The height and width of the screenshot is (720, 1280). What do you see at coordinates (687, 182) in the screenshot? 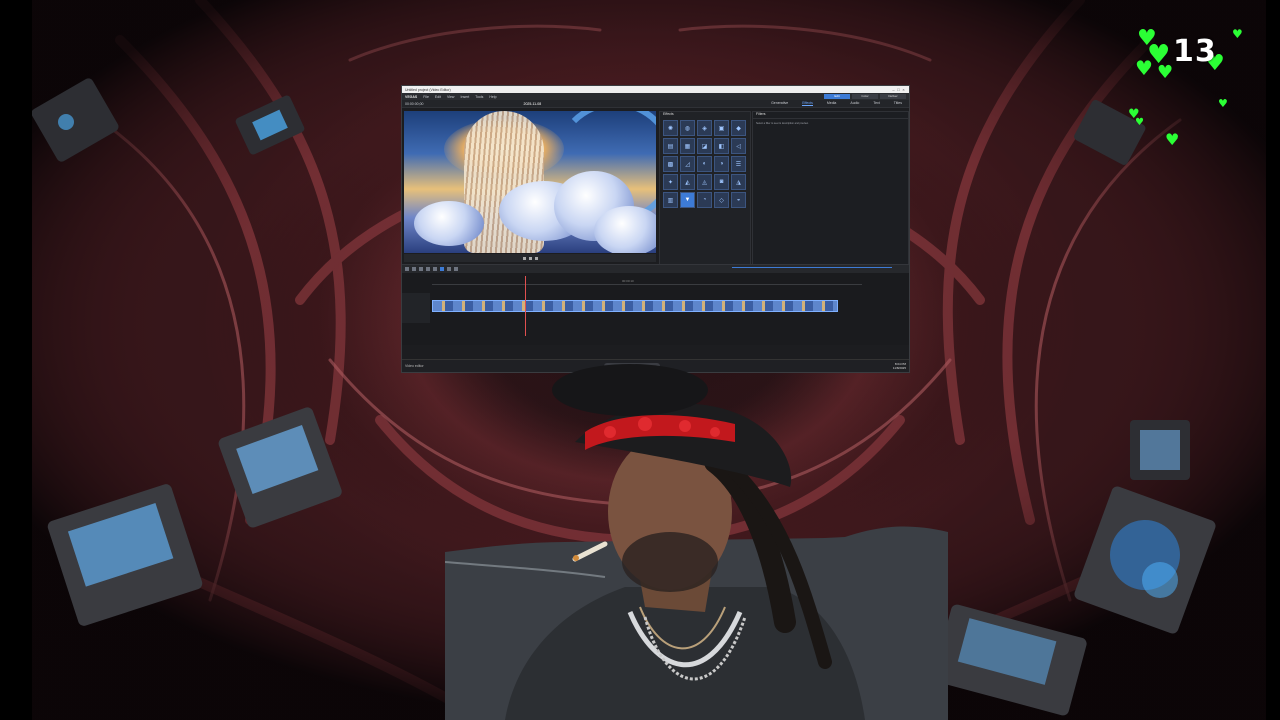
I see `effect-tile-icon: ◭` at bounding box center [687, 182].